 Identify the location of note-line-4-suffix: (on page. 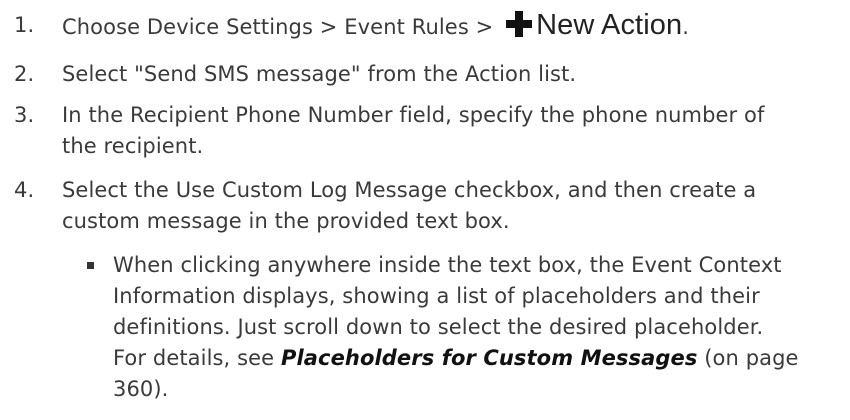
(751, 358).